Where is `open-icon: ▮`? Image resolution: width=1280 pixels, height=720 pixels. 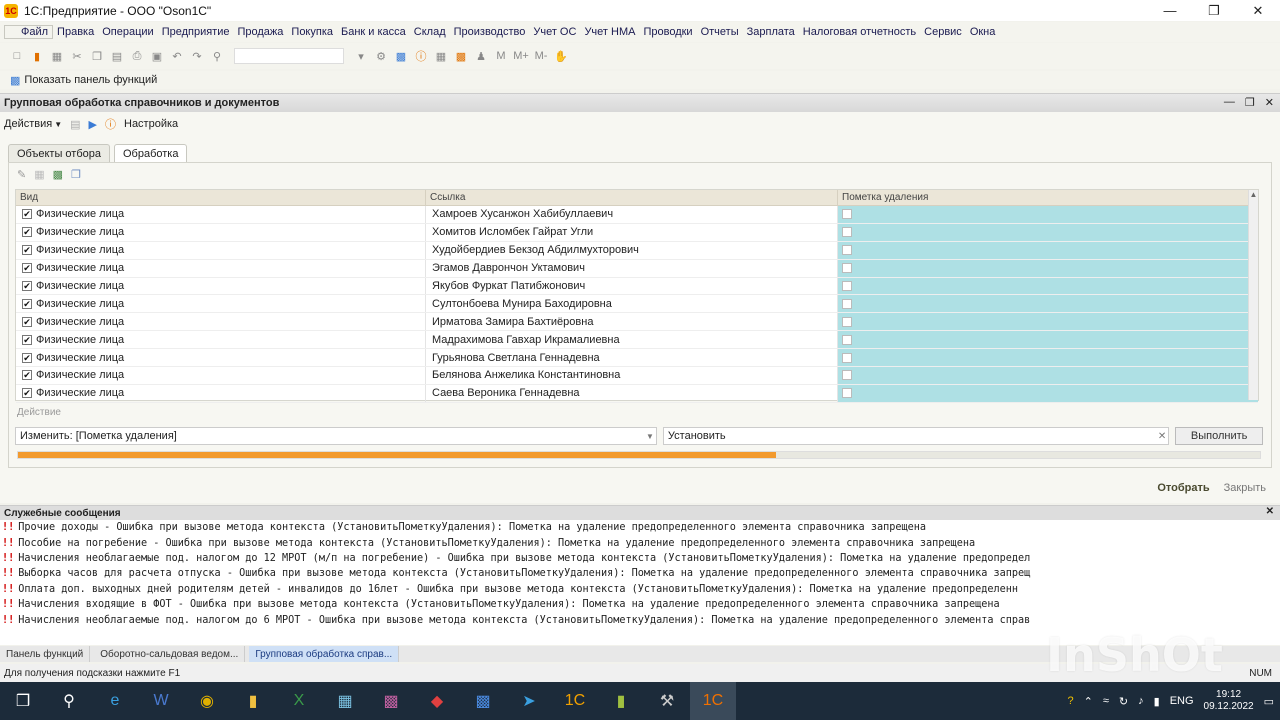
open-icon: ▮ is located at coordinates (37, 56).